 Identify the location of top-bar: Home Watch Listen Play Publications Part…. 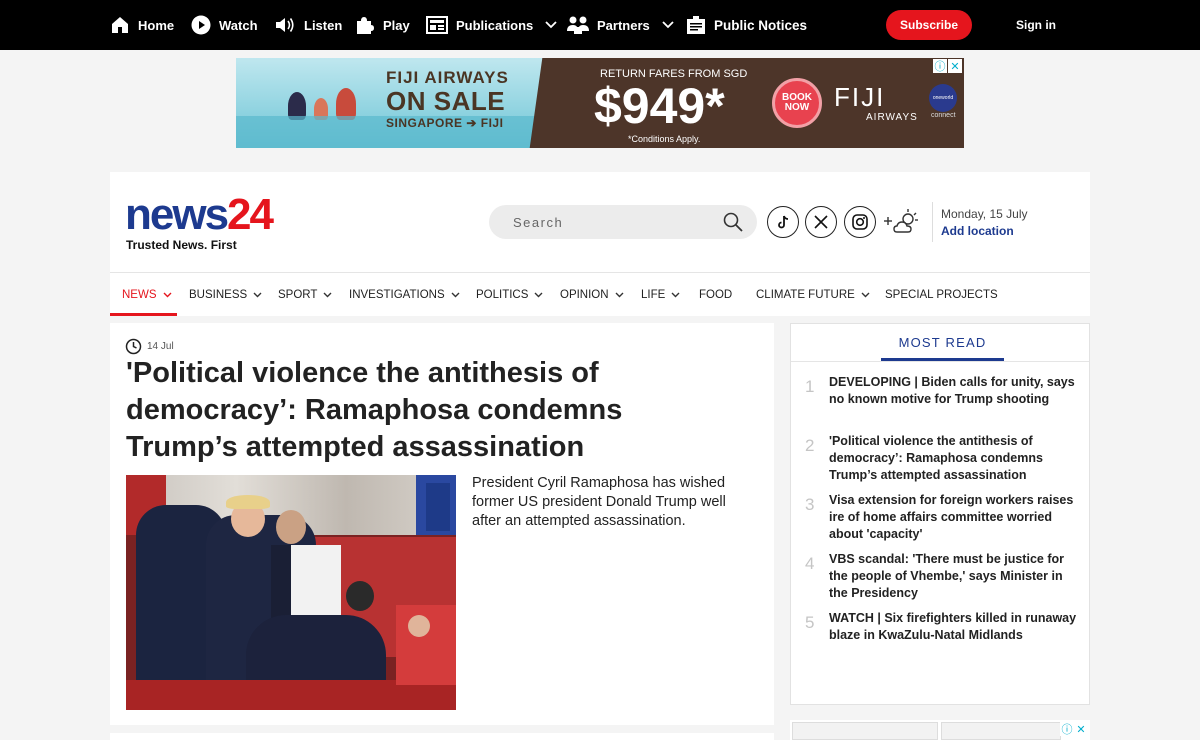
(600, 25).